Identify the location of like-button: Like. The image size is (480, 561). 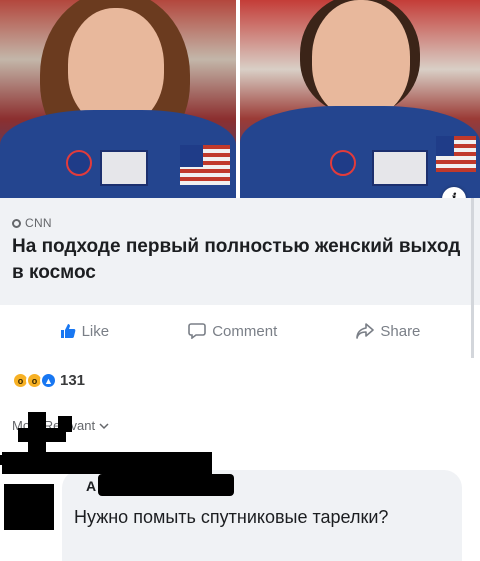
(85, 331).